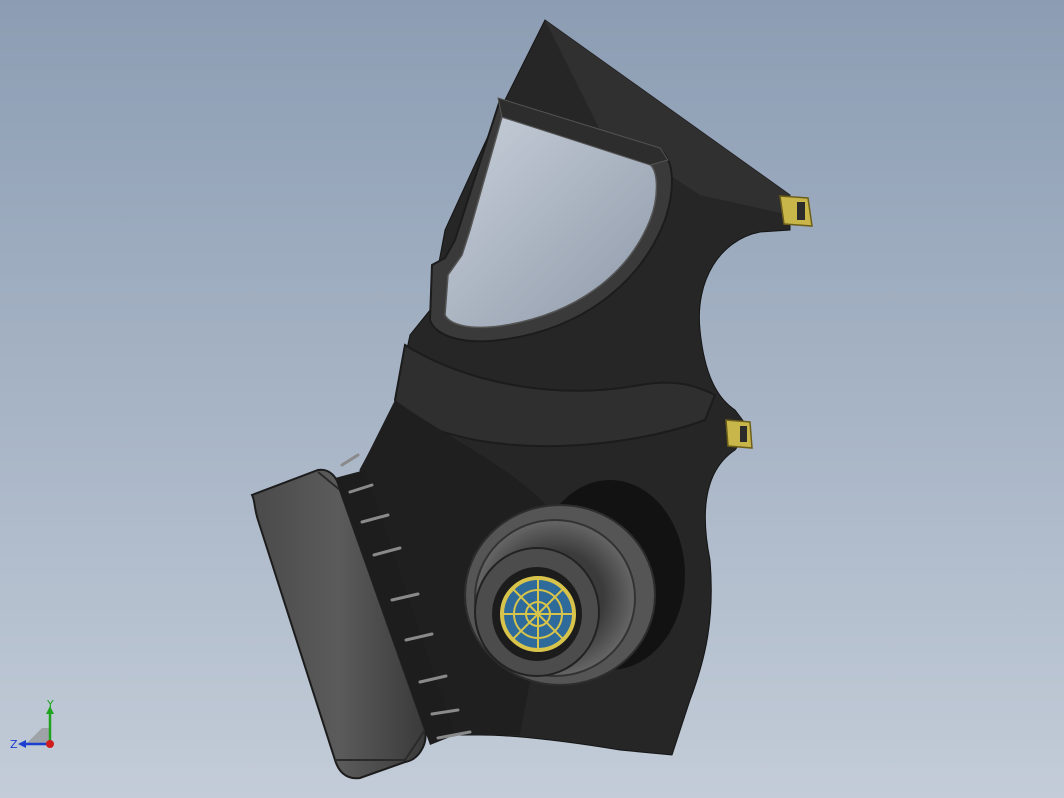 This screenshot has height=798, width=1064. Describe the element at coordinates (38, 736) in the screenshot. I see `triad-plane` at that location.